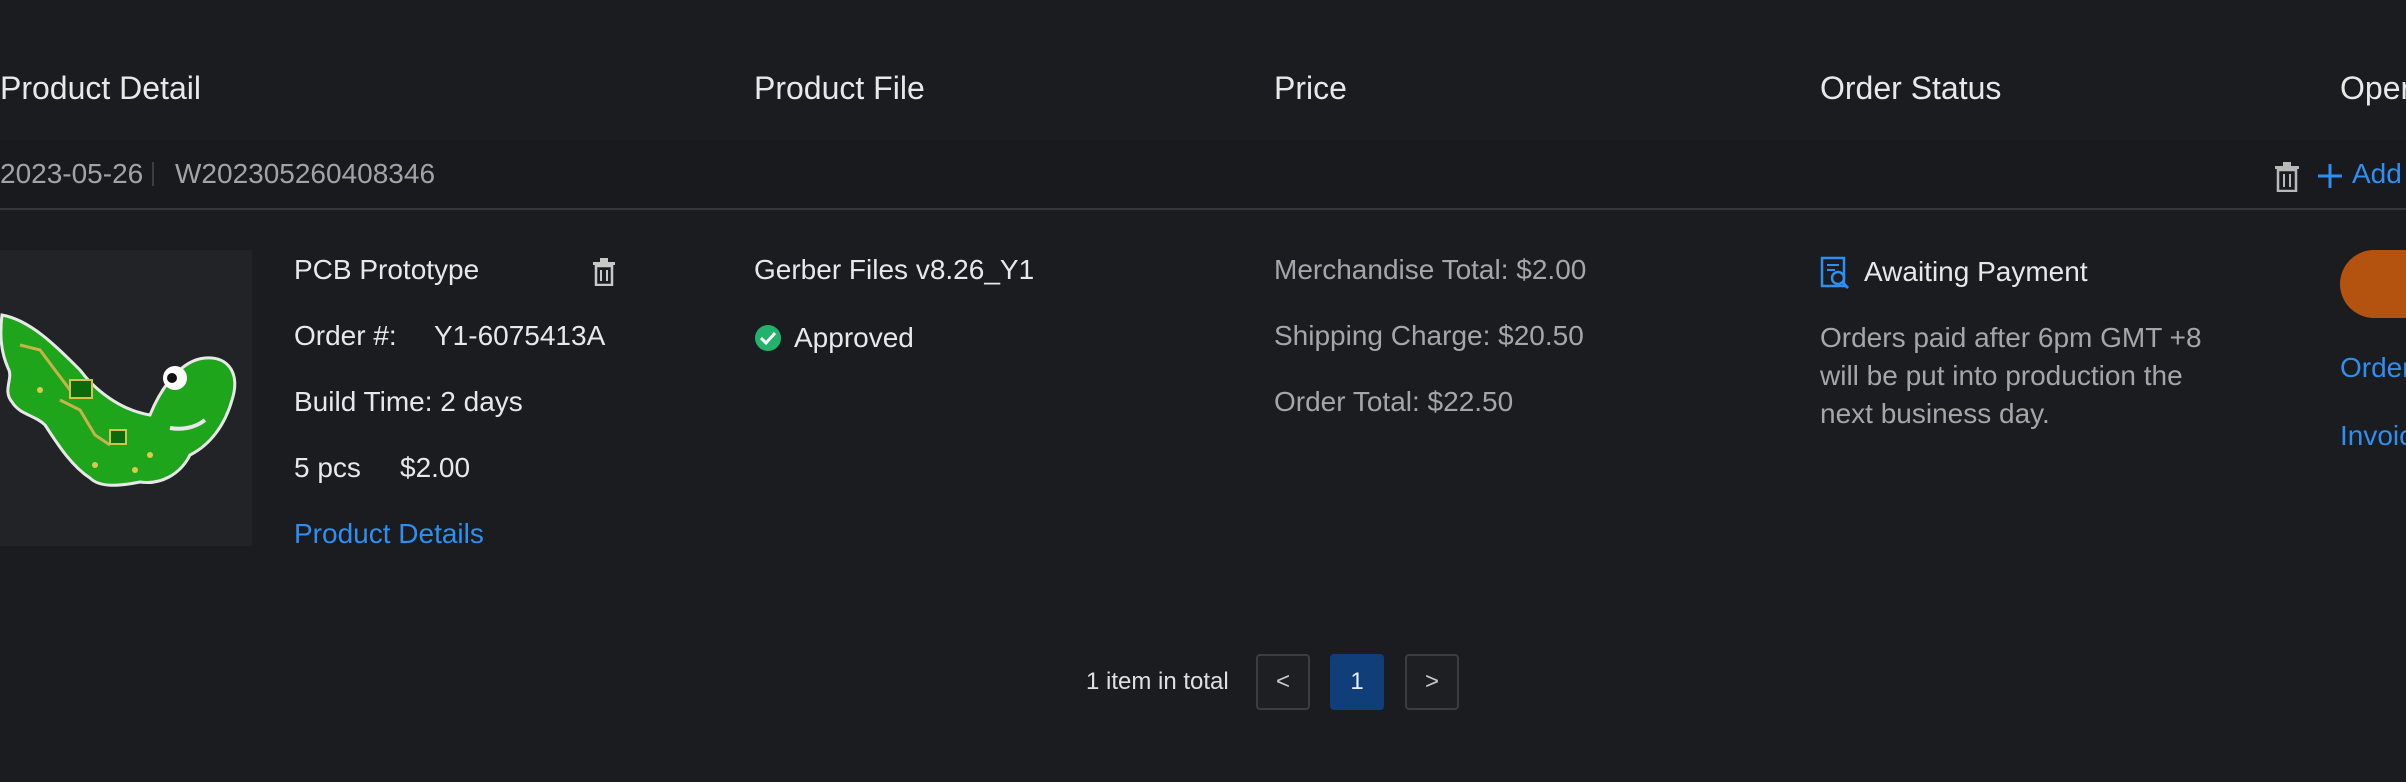 Image resolution: width=2406 pixels, height=782 pixels. I want to click on divider, so click(153, 174).